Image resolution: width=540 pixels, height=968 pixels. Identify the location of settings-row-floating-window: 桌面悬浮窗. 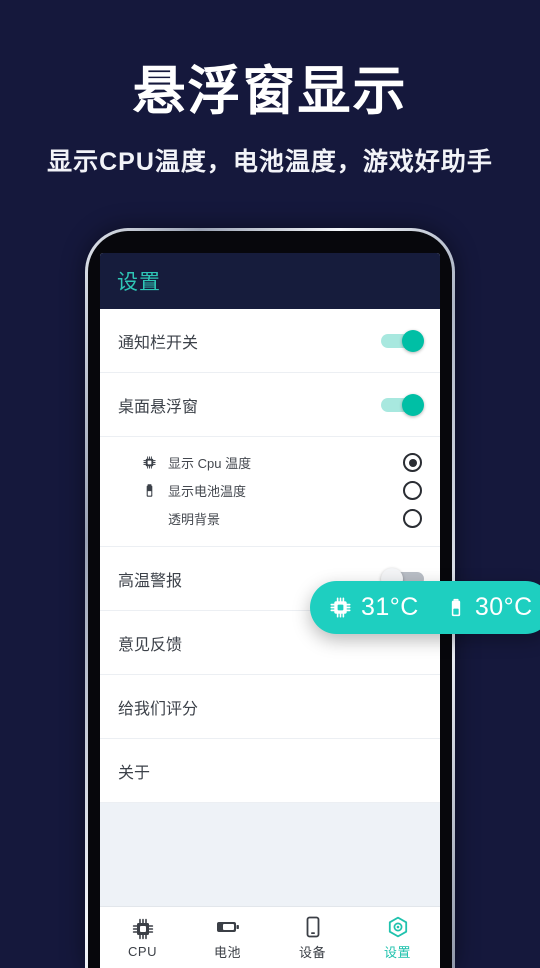
(270, 405).